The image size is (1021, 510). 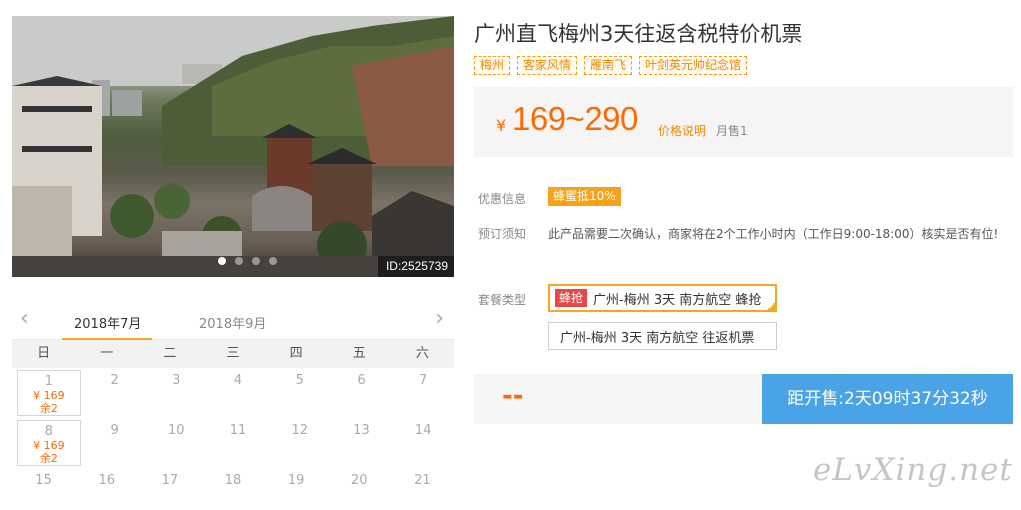 I want to click on product-tag: 叶剑英元帅纪念馆, so click(x=693, y=65).